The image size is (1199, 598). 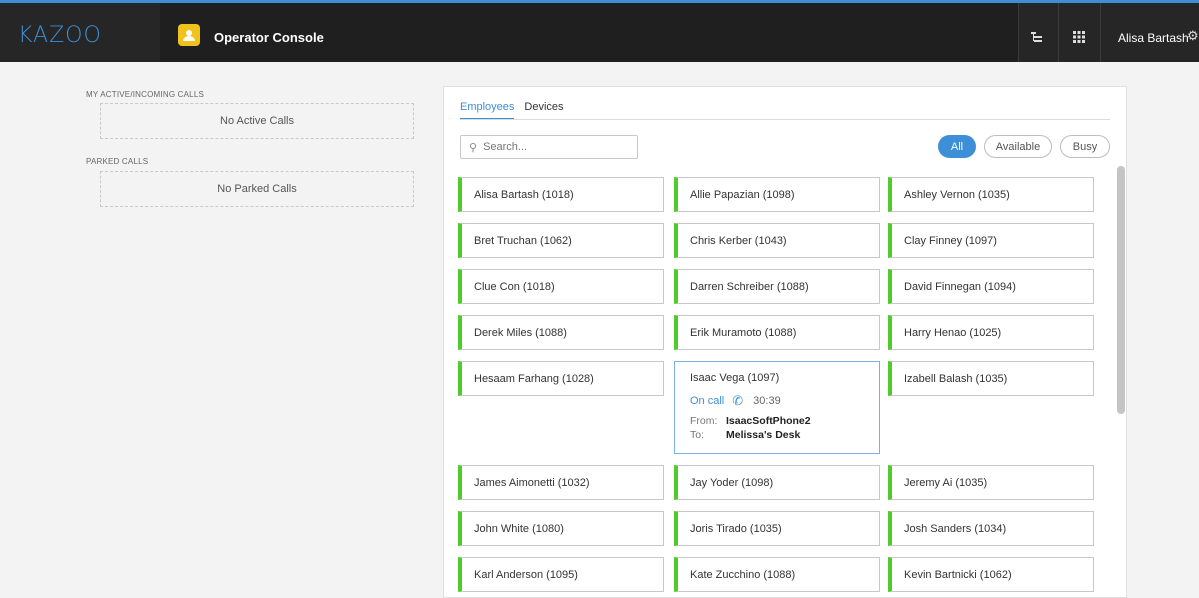 What do you see at coordinates (743, 575) in the screenshot?
I see `employee-name: Kate Zucchino (1088)` at bounding box center [743, 575].